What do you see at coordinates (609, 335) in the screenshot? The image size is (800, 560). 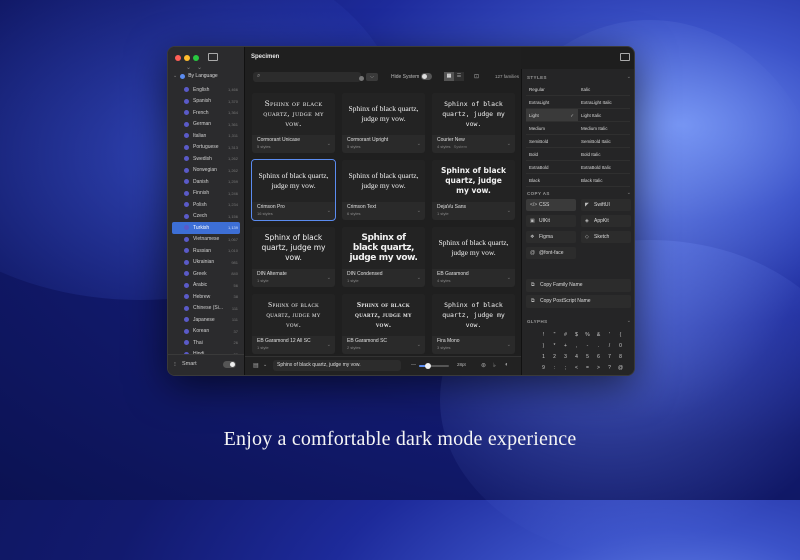 I see `glyph-cell: '` at bounding box center [609, 335].